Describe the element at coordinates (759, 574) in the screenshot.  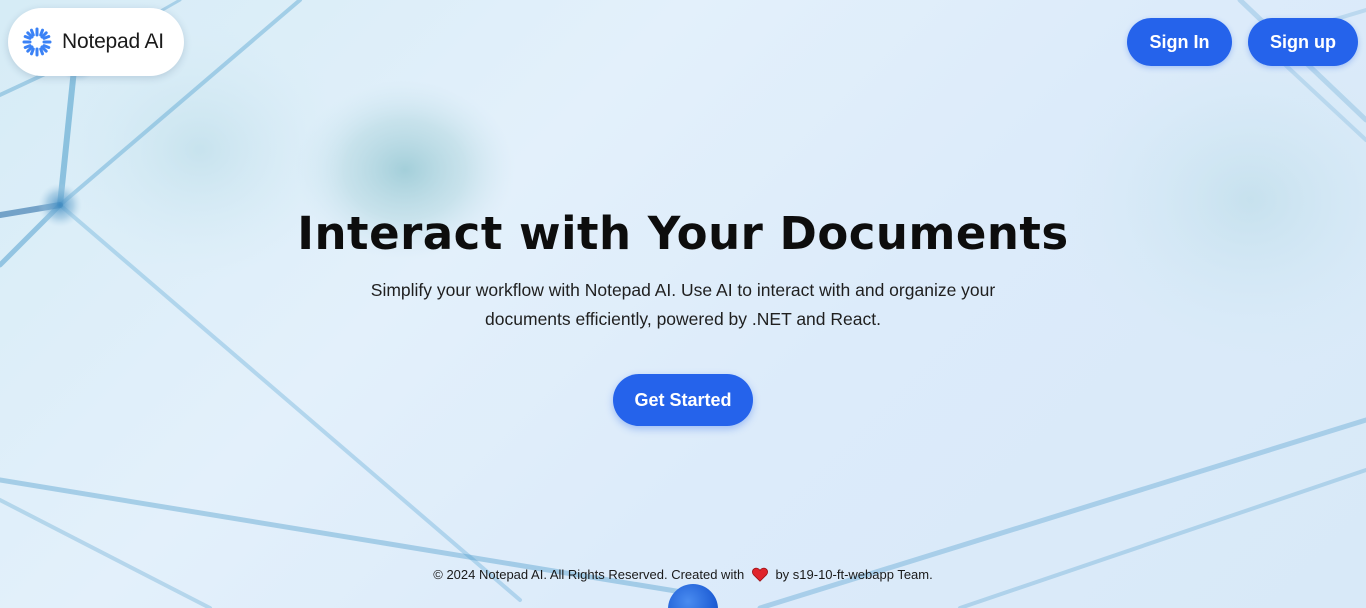
I see `heart-icon` at that location.